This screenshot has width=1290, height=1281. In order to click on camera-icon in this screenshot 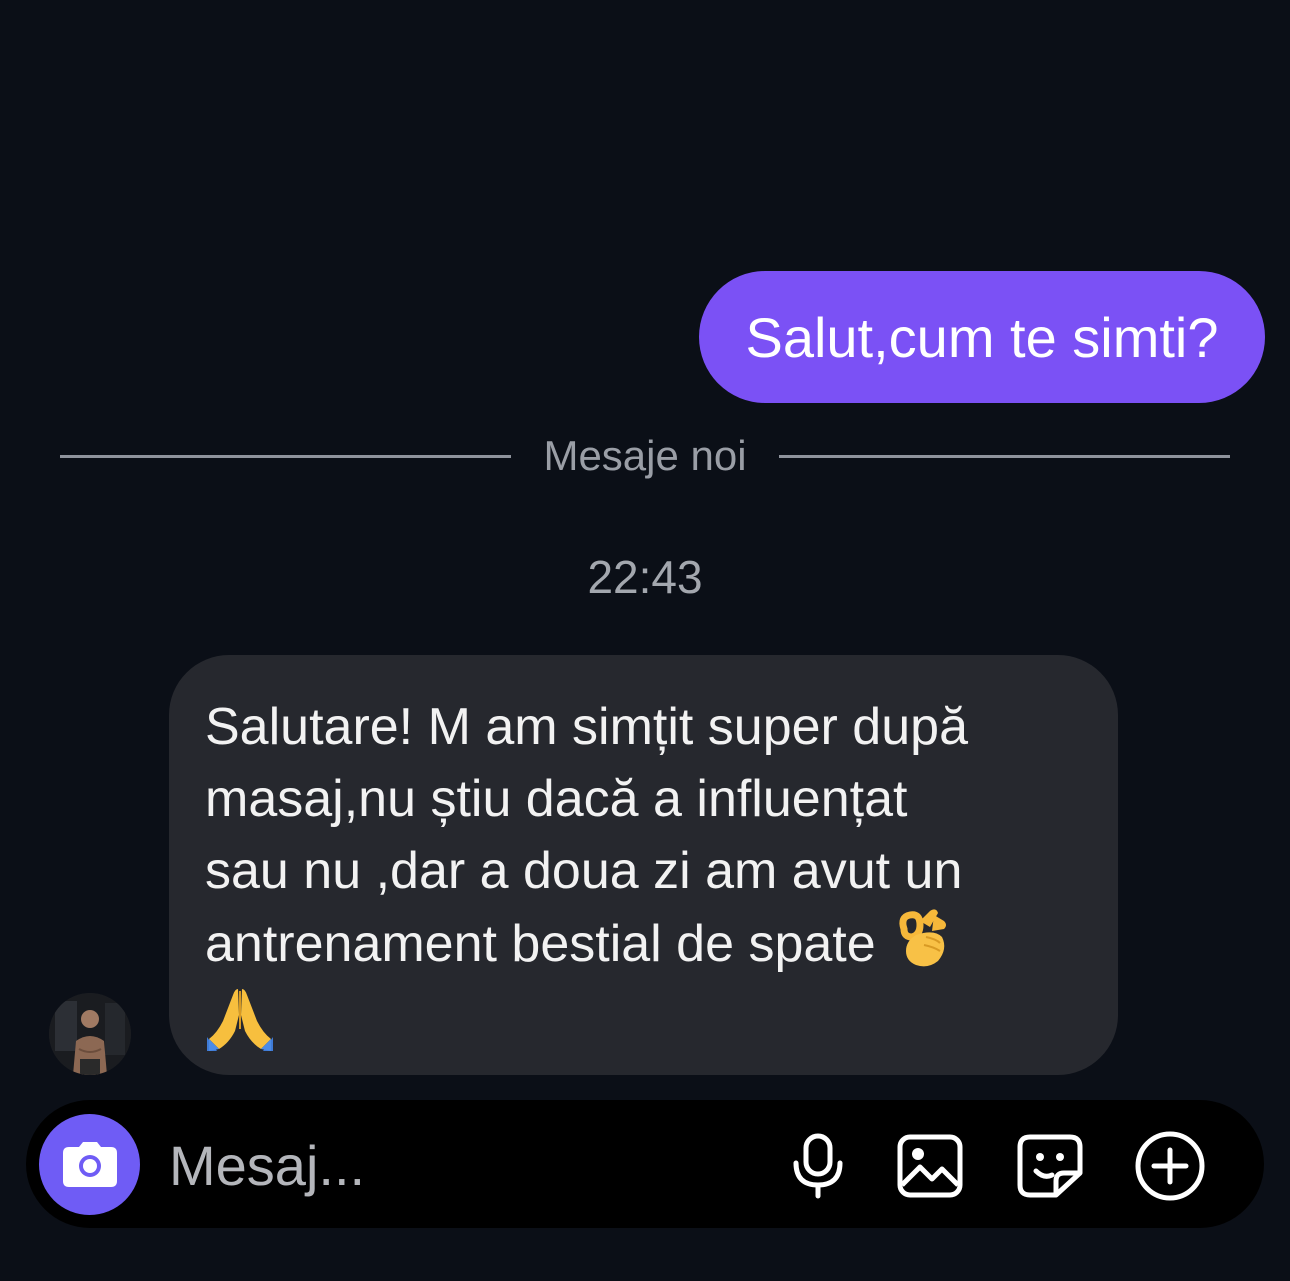, I will do `click(89, 1164)`.